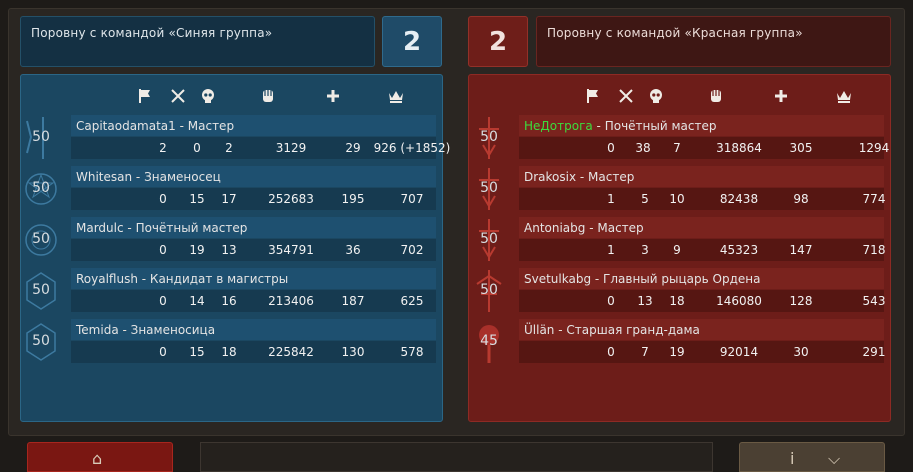 Image resolution: width=913 pixels, height=472 pixels. I want to click on kills-value: 5, so click(645, 199).